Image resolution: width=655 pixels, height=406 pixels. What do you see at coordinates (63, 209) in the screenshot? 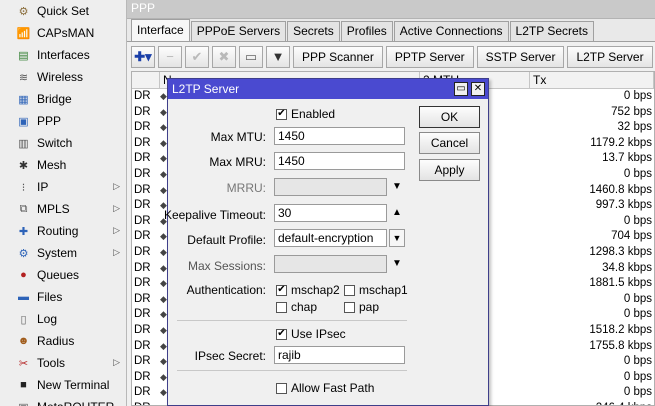
I see `sidebar-item-mpls: ⧉ MPLS ▷` at bounding box center [63, 209].